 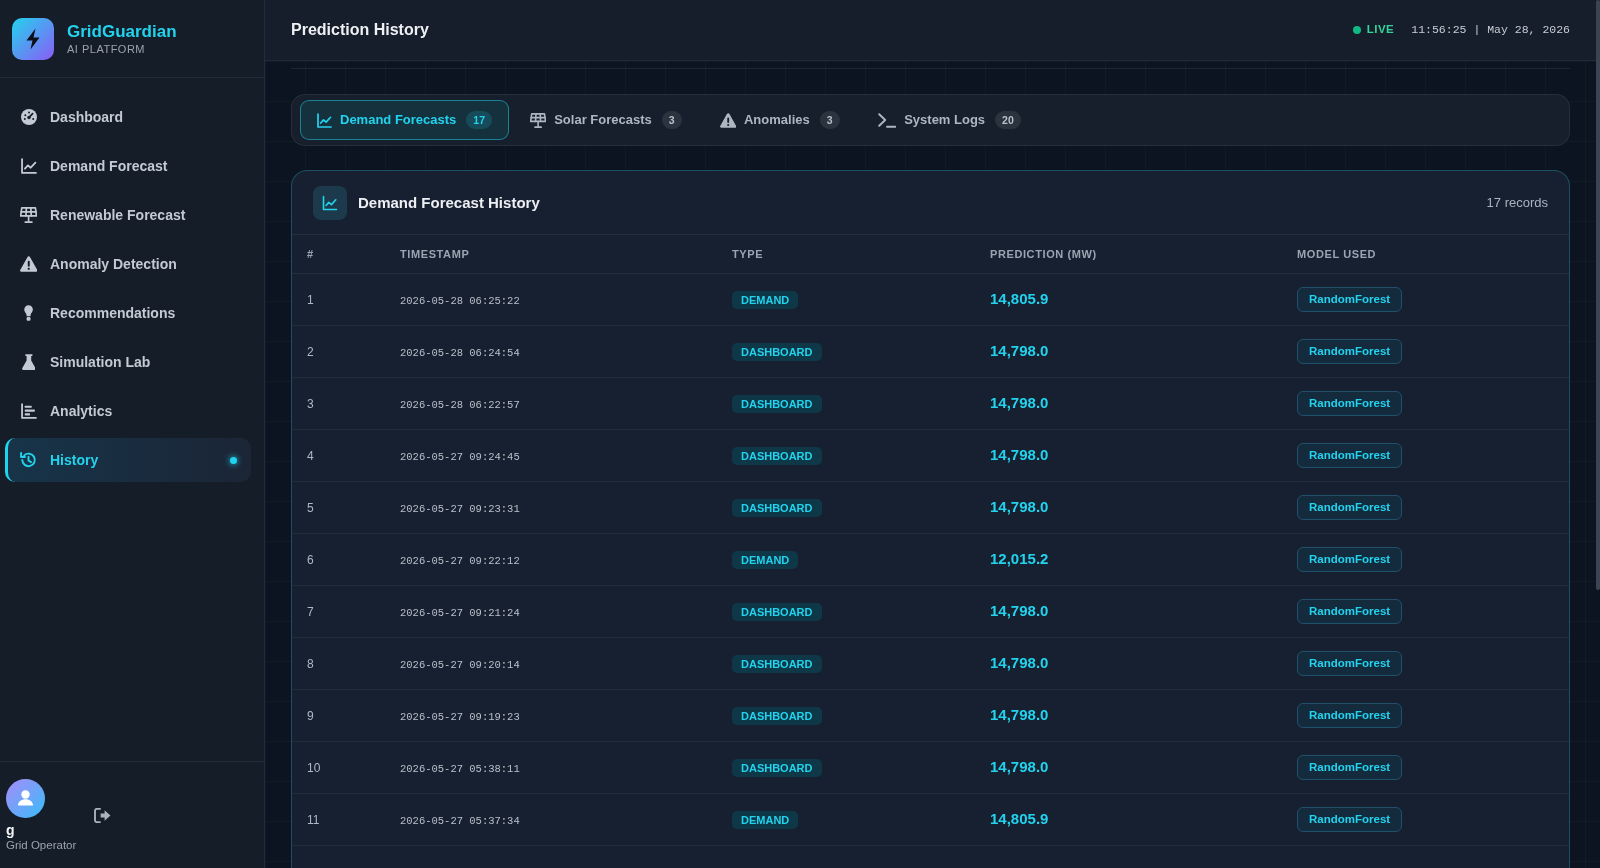 I want to click on row-number: 6, so click(x=310, y=560).